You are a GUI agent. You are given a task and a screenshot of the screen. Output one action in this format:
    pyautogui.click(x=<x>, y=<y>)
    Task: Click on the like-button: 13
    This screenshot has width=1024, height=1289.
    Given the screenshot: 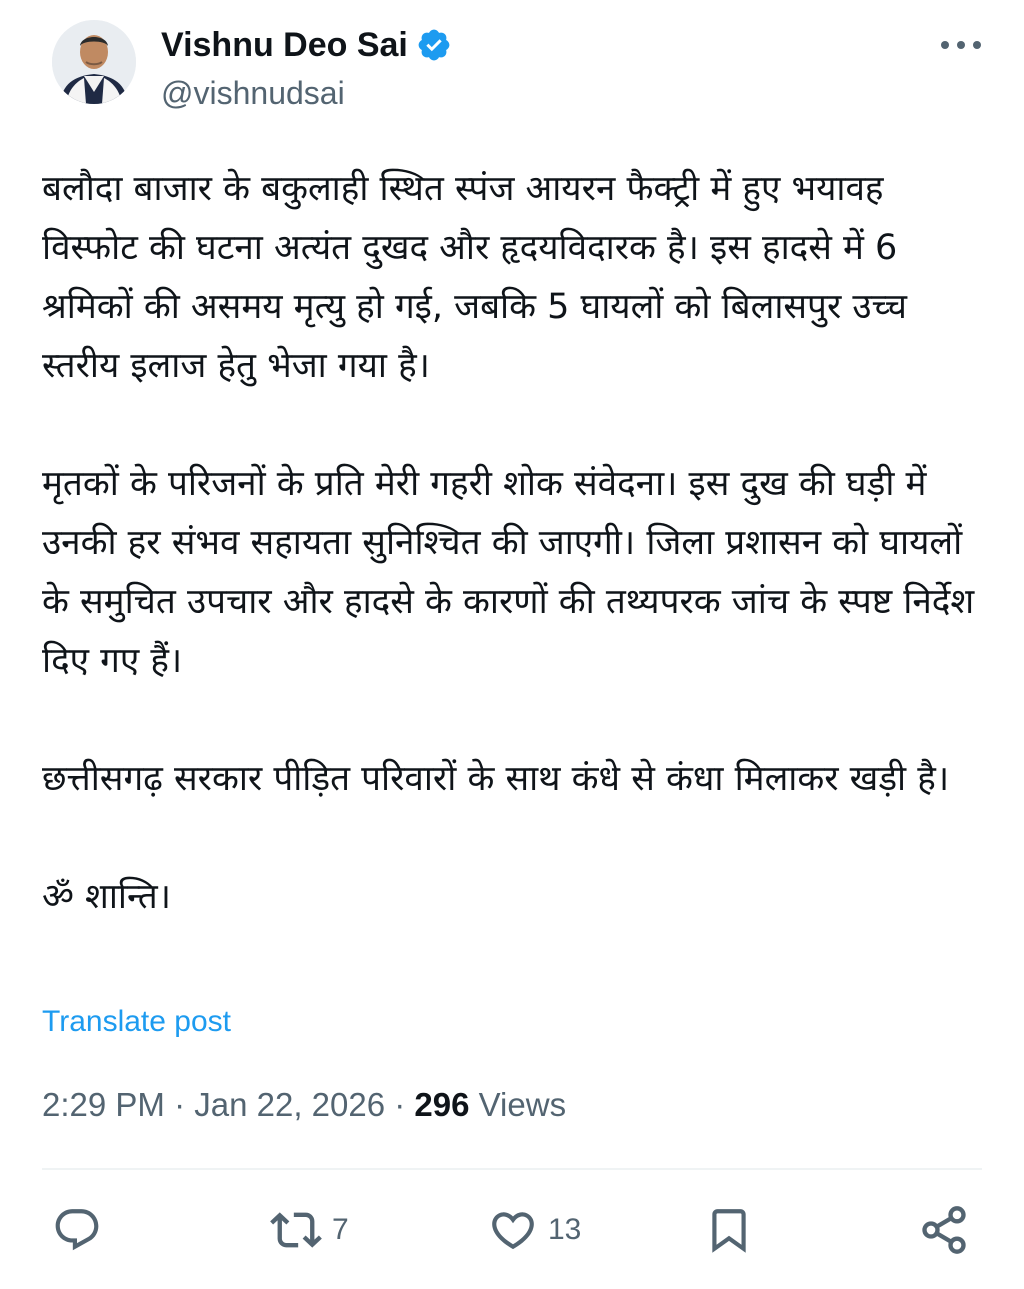 What is the action you would take?
    pyautogui.click(x=534, y=1230)
    